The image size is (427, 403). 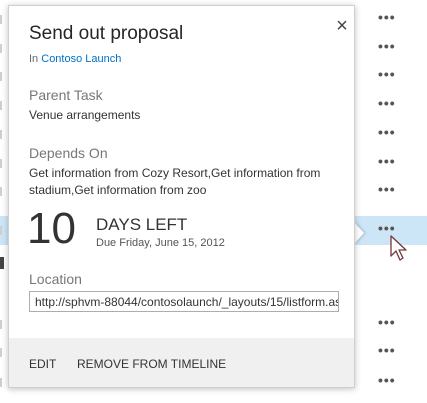 I want to click on project-link: Contoso Launch, so click(x=81, y=59).